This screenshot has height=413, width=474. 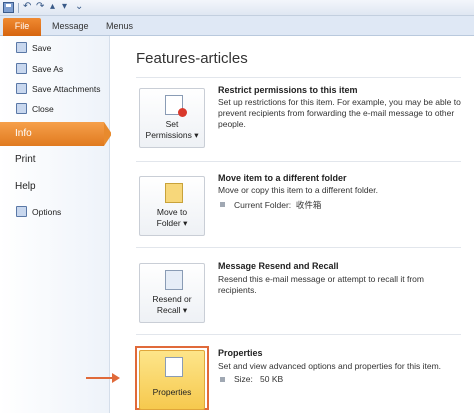 What do you see at coordinates (43, 109) in the screenshot?
I see `nav-close-label: Close` at bounding box center [43, 109].